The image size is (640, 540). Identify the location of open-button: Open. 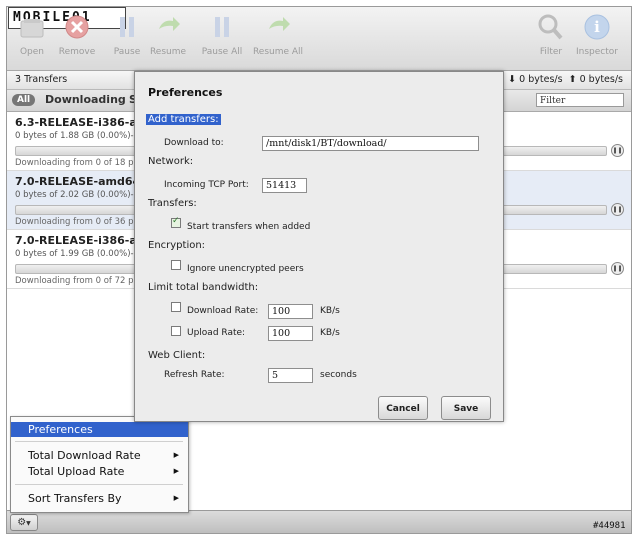
(32, 34).